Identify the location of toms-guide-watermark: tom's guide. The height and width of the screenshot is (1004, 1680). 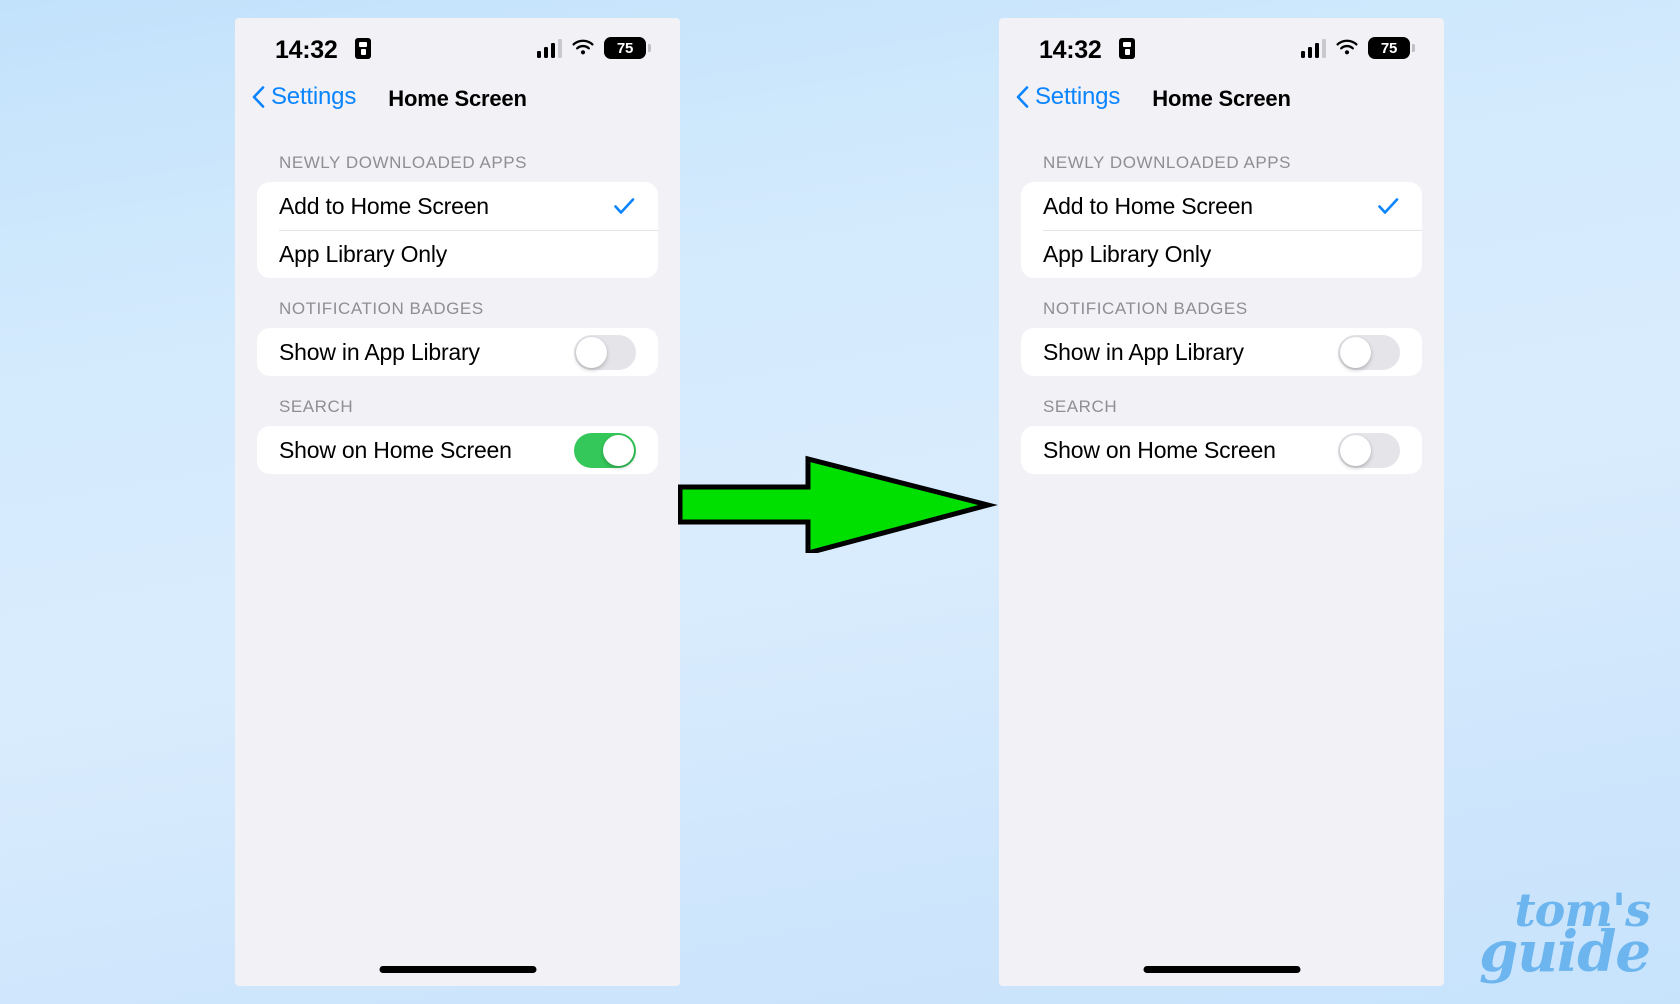
(1565, 937).